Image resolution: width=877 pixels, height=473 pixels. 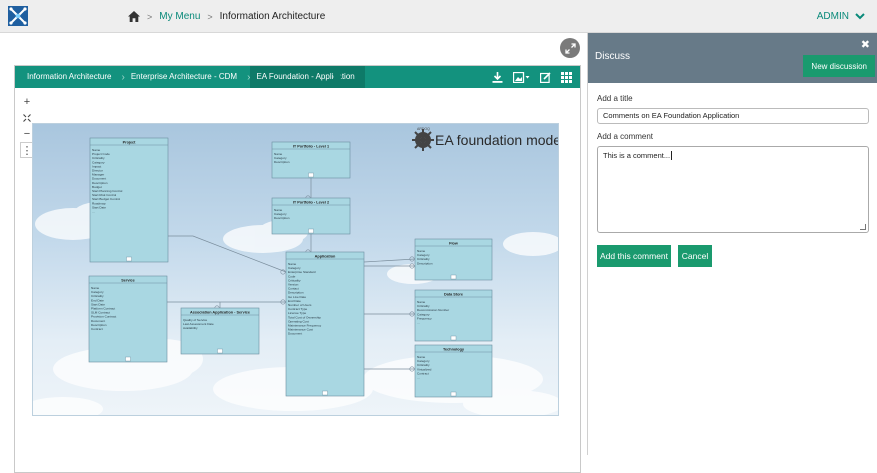 What do you see at coordinates (134, 16) in the screenshot?
I see `home-icon` at bounding box center [134, 16].